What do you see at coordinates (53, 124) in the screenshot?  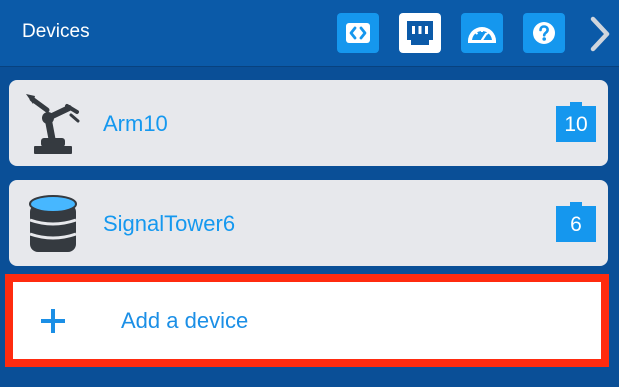 I see `robot-arm-icon` at bounding box center [53, 124].